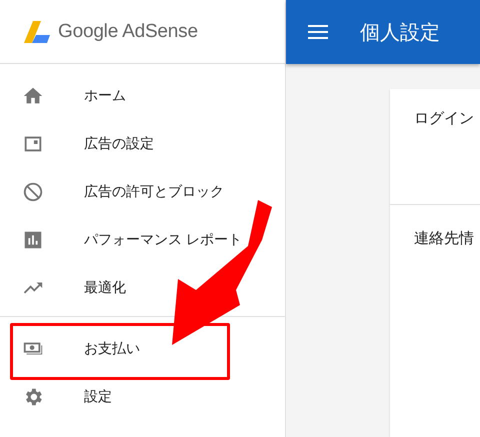  I want to click on logo-icon, so click(37, 31).